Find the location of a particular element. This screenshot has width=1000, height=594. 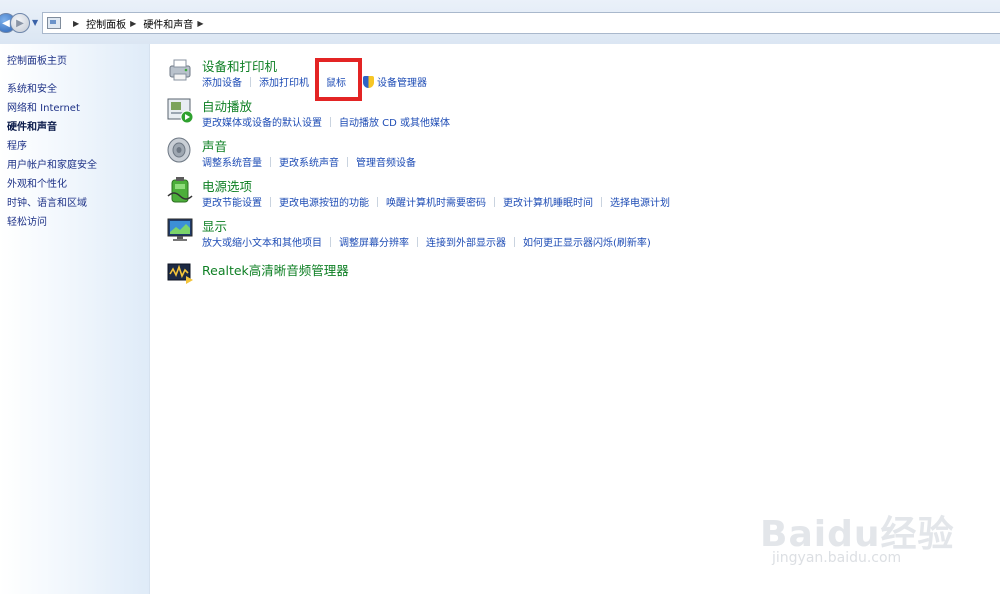

address-toolbar: ◀ ▶ ▼ ▶ 控制面板 ▶ 硬件和声音 ▶ is located at coordinates (500, 22).